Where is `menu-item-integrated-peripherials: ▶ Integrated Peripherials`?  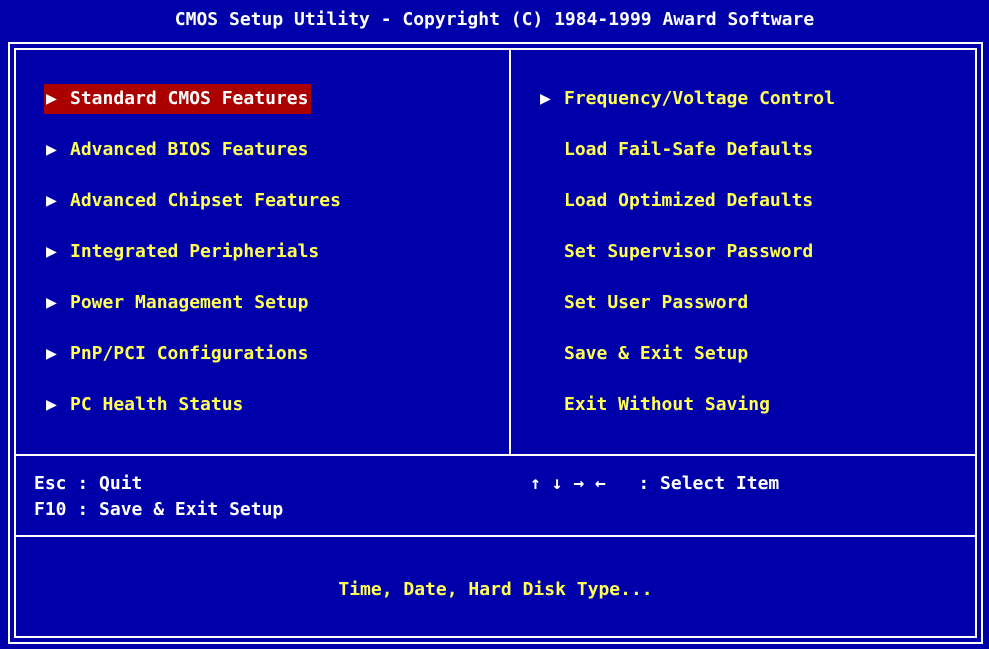 menu-item-integrated-peripherials: ▶ Integrated Peripherials is located at coordinates (183, 252).